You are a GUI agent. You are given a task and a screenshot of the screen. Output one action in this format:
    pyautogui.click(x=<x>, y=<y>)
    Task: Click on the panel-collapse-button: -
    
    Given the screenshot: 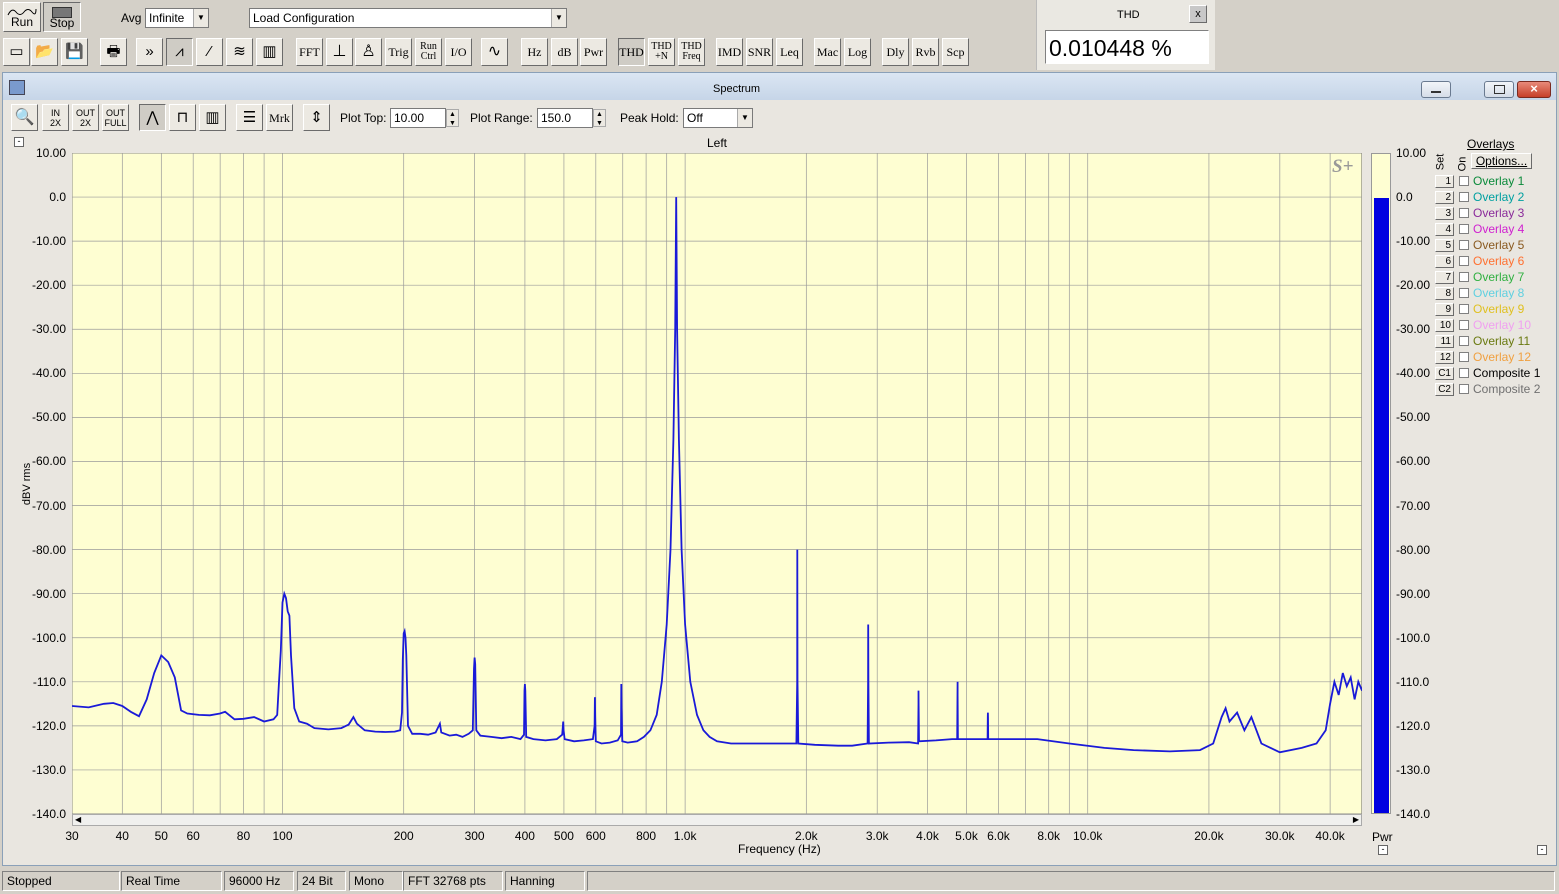 What is the action you would take?
    pyautogui.click(x=1542, y=850)
    